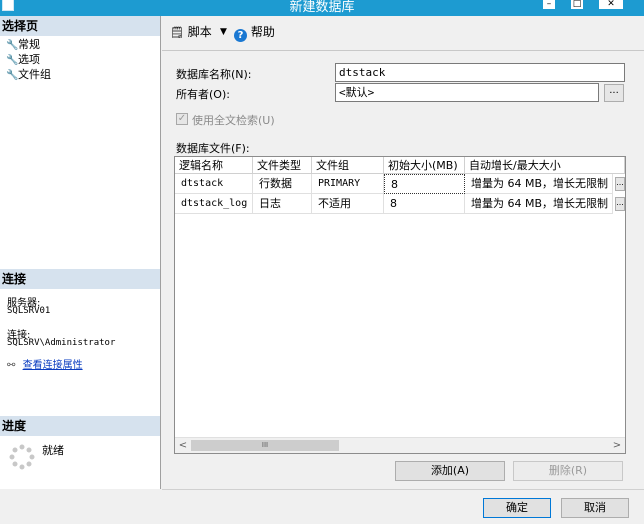 Image resolution: width=644 pixels, height=524 pixels. Describe the element at coordinates (80, 26) in the screenshot. I see `select-page-header: 选择页` at that location.